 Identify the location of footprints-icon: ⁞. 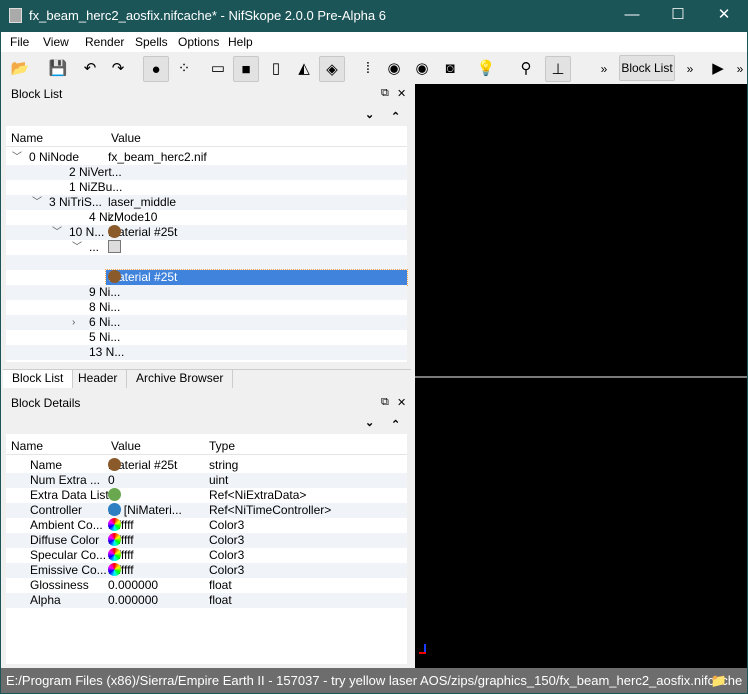
(368, 69).